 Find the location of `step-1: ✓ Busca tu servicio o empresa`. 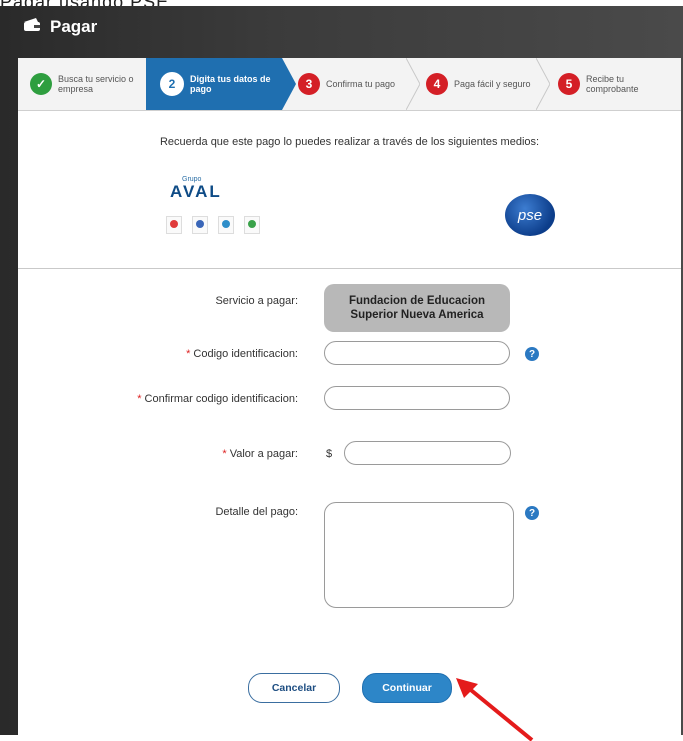

step-1: ✓ Busca tu servicio o empresa is located at coordinates (82, 84).